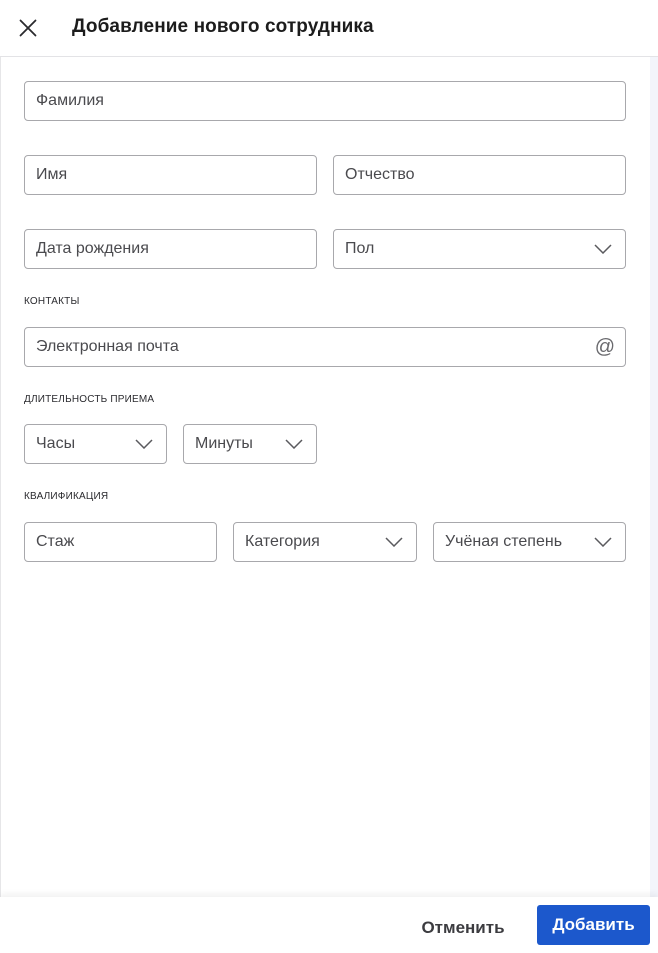  Describe the element at coordinates (70, 100) in the screenshot. I see `last-name-placeholder: Фамилия` at that location.